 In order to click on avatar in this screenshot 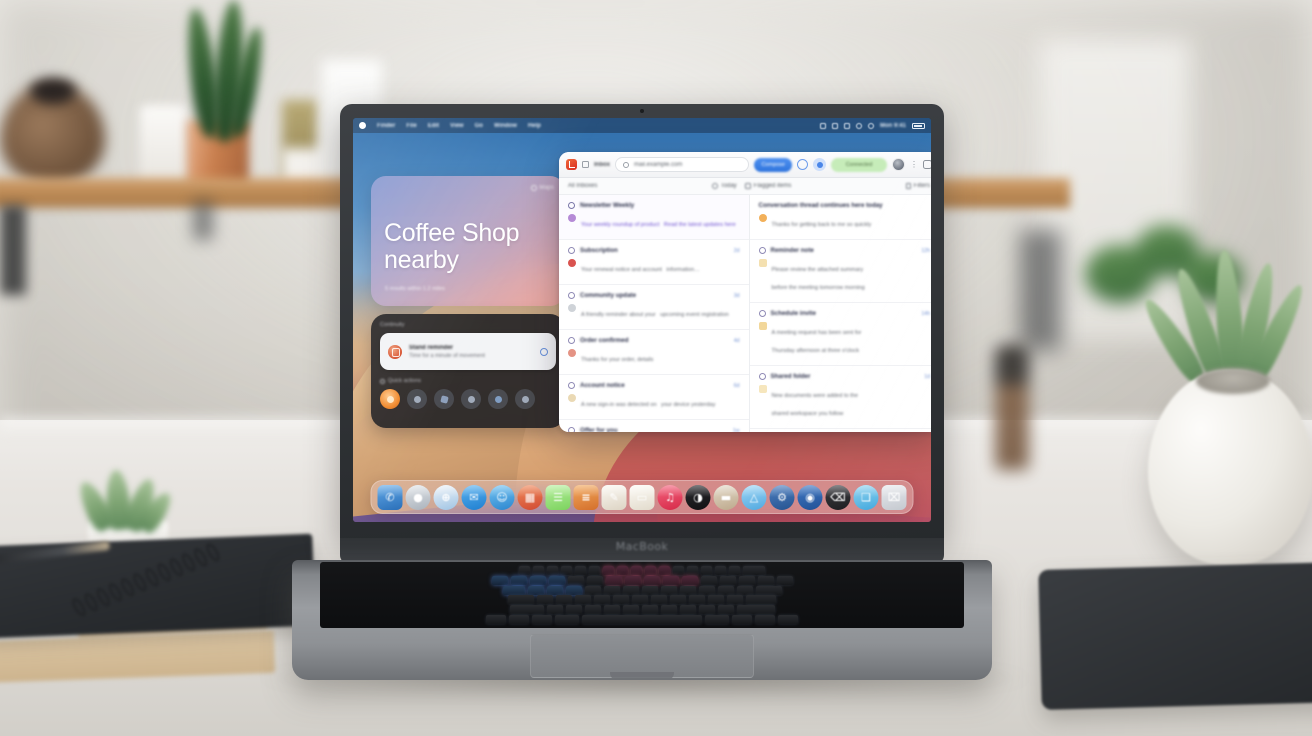, I will do `click(898, 164)`.